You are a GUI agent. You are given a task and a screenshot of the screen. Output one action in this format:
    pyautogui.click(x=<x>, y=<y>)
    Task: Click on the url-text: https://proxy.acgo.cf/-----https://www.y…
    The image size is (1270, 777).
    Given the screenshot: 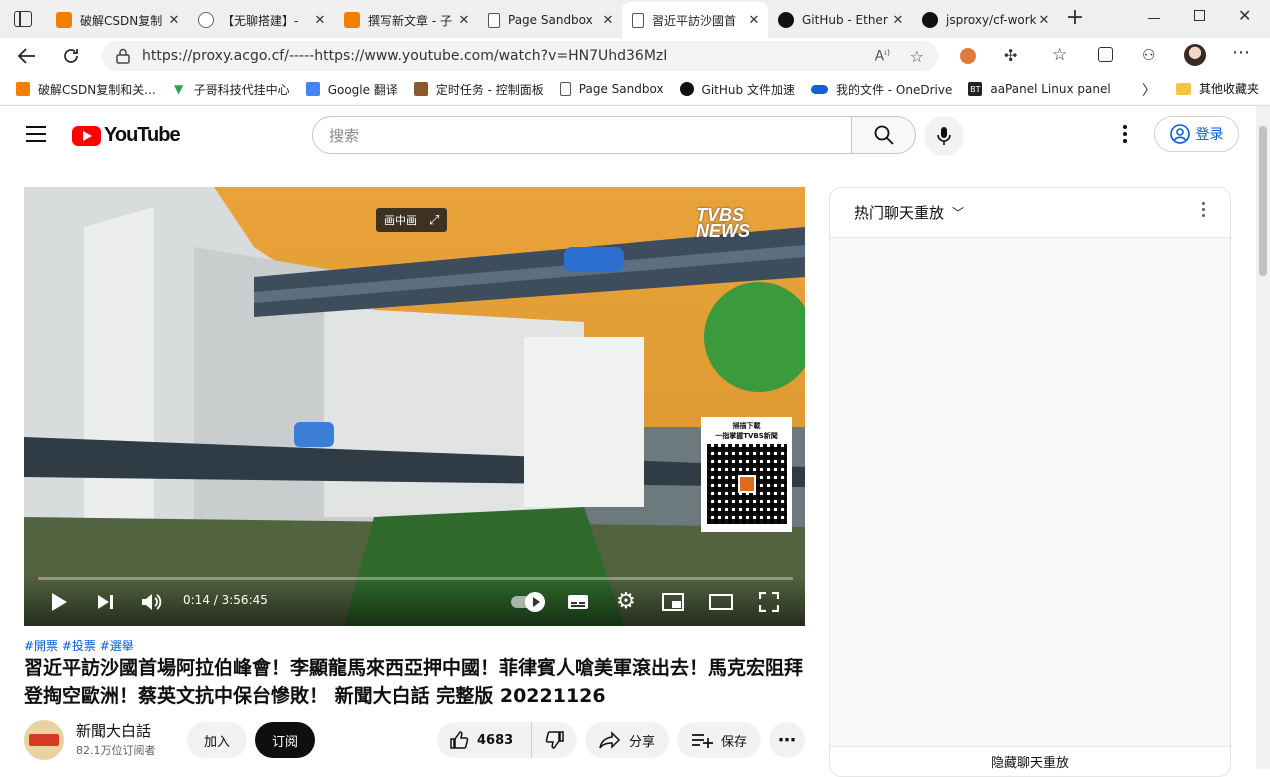 What is the action you would take?
    pyautogui.click(x=405, y=56)
    